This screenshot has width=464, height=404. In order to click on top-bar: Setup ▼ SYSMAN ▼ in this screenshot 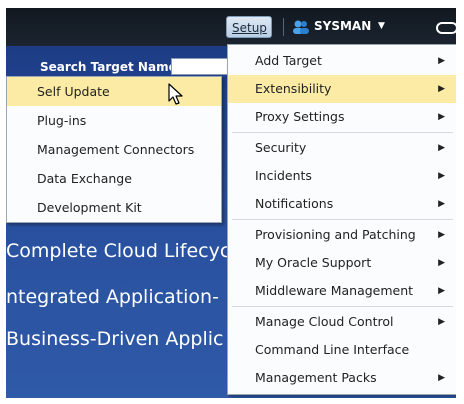, I will do `click(231, 33)`.